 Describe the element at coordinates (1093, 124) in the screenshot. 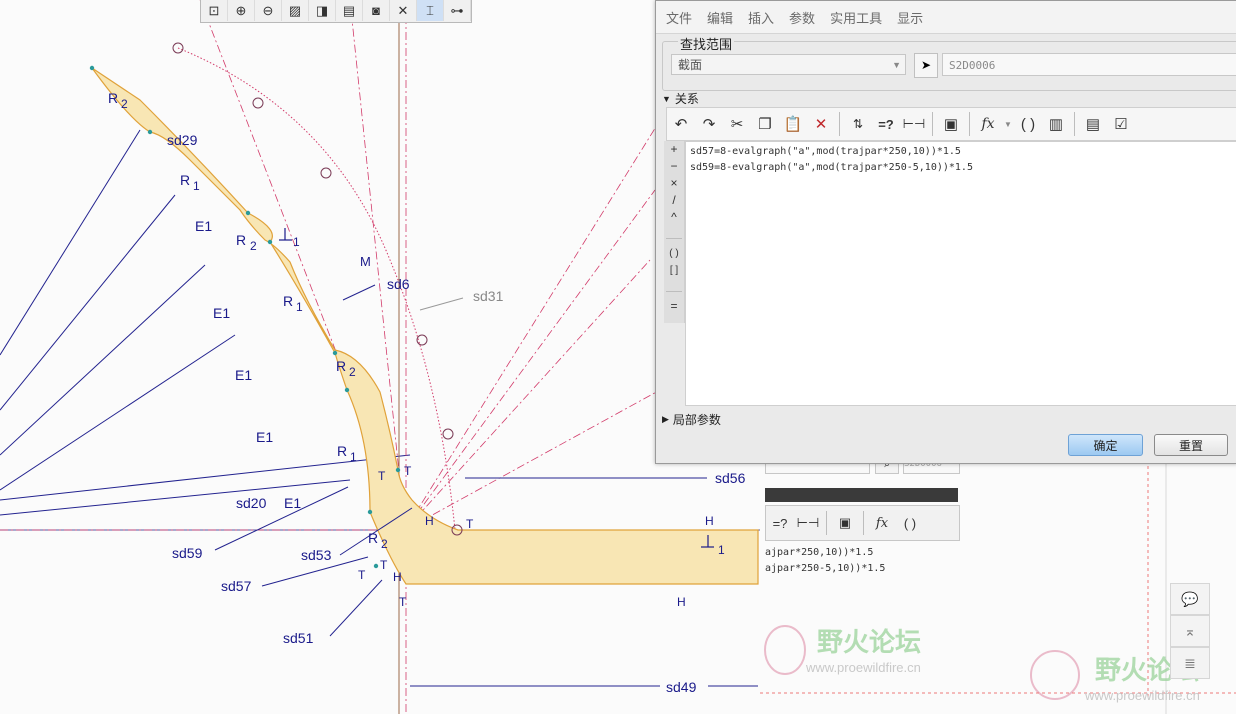

I see `insert-icon: ▤` at that location.